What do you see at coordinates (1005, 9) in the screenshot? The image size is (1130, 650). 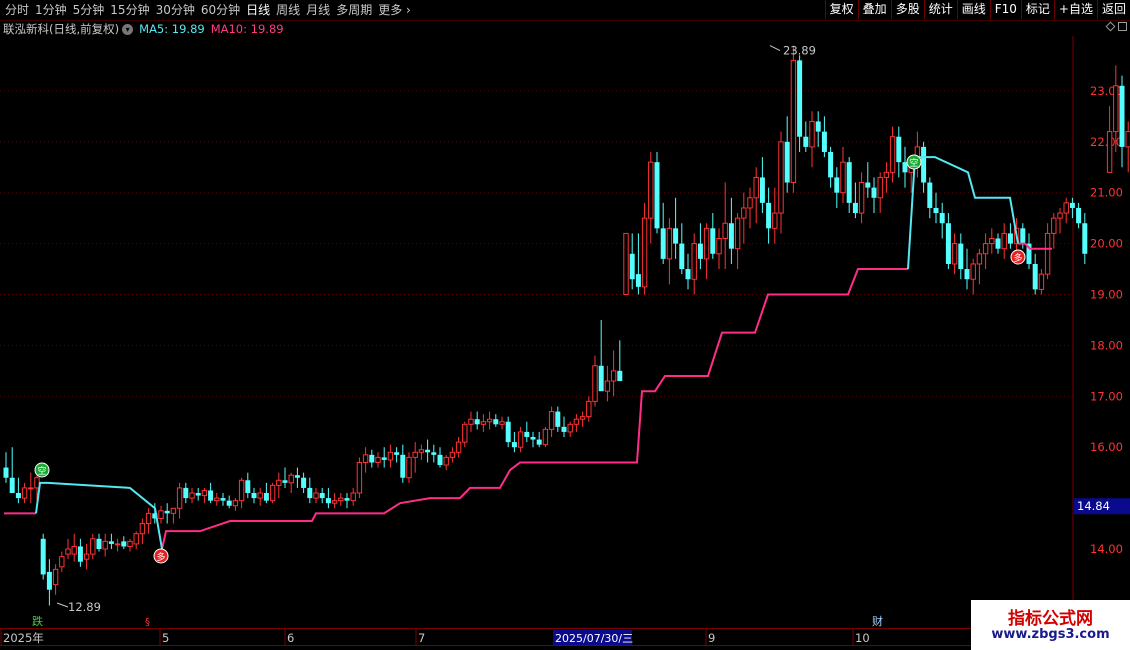 I see `toolbar-button-5: F10` at bounding box center [1005, 9].